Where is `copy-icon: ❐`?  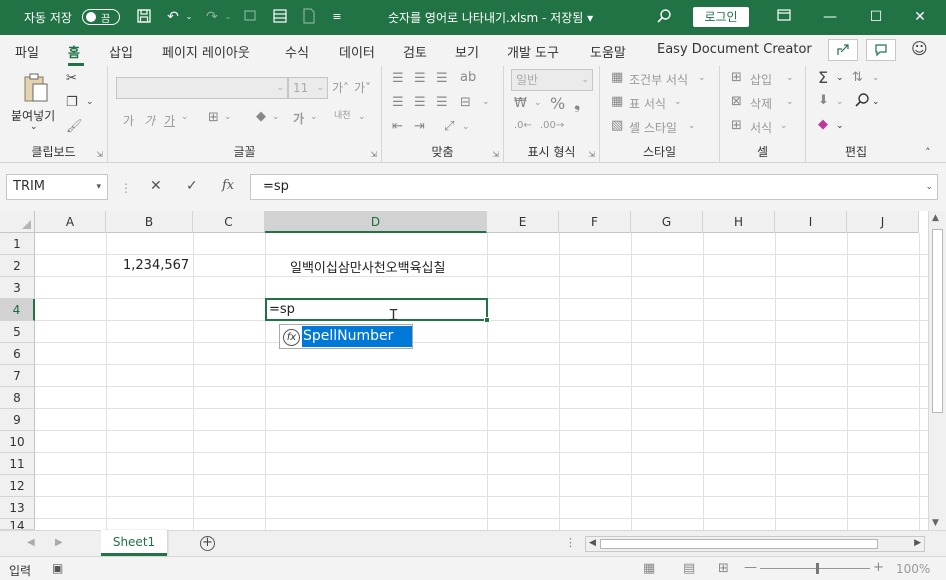 copy-icon: ❐ is located at coordinates (72, 102).